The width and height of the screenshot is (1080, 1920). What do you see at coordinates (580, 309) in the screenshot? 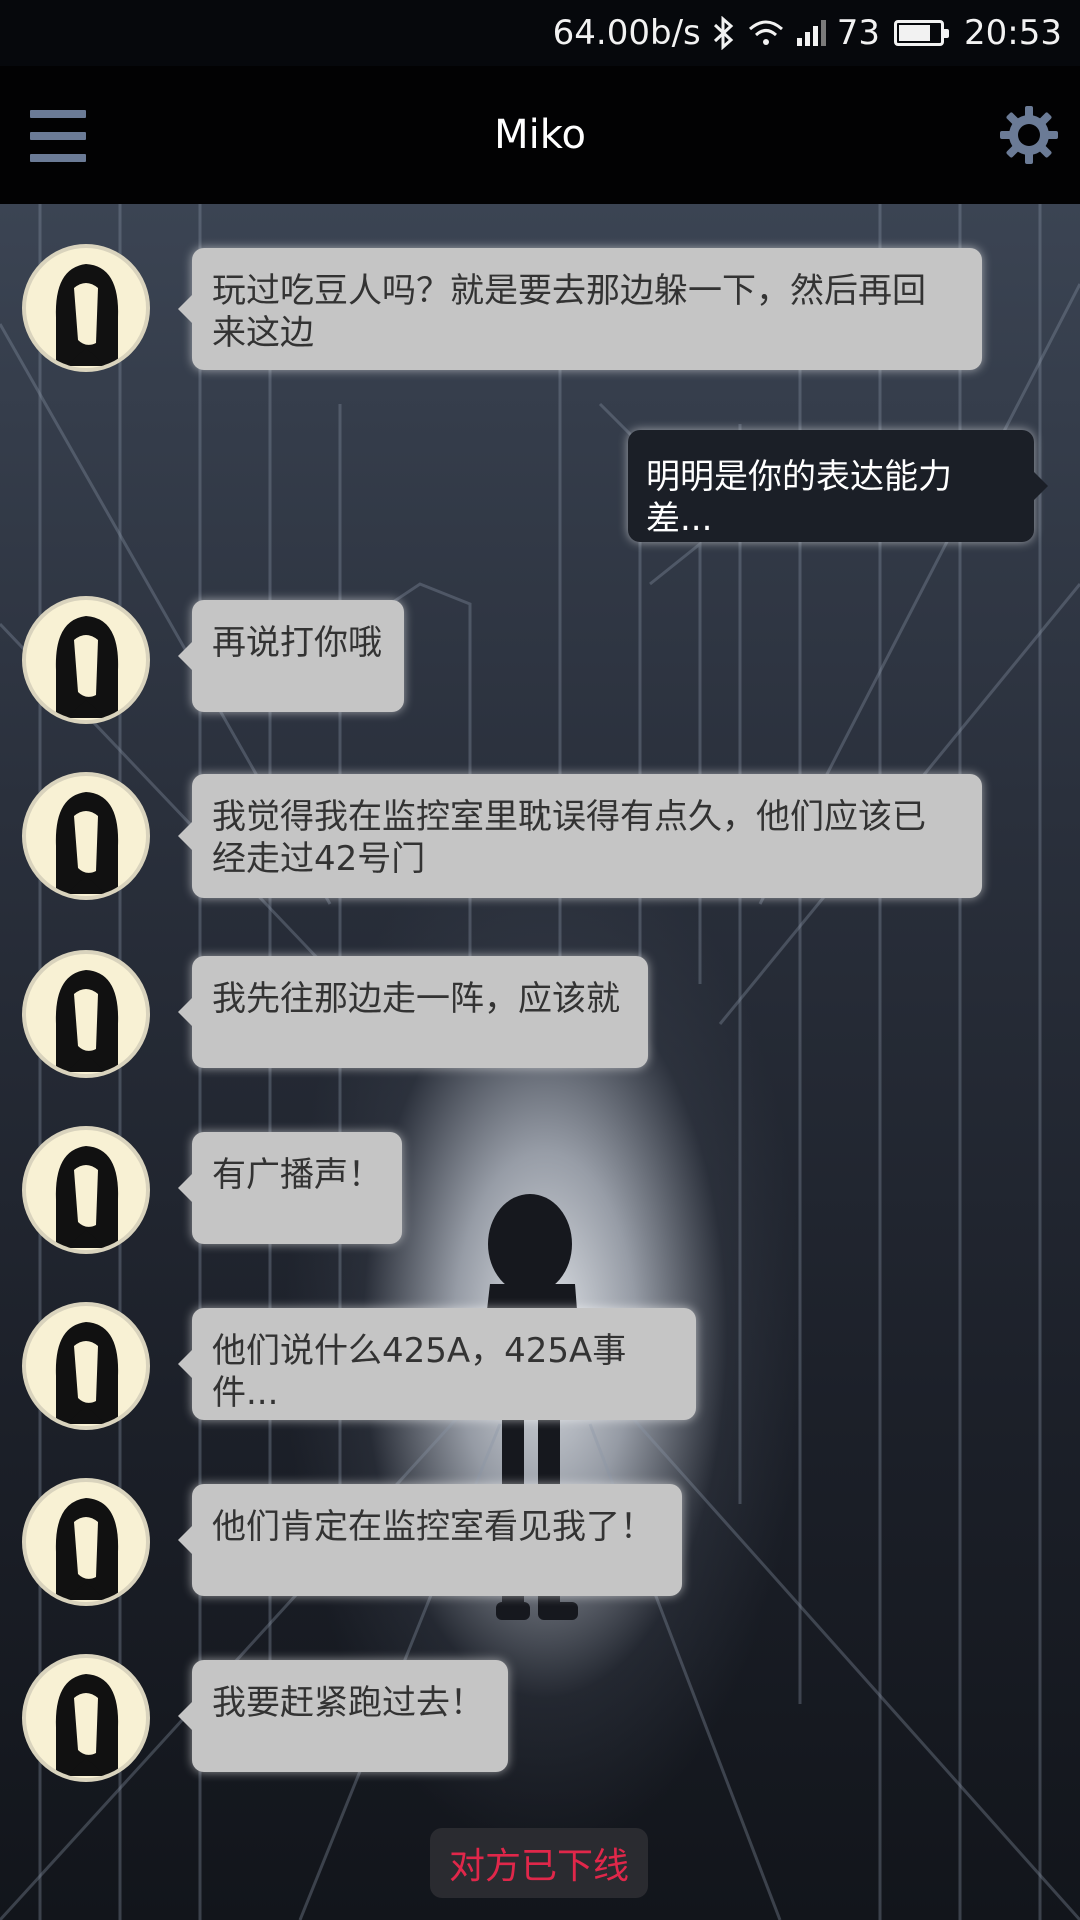
I see `message-bubble: 玩过吃豆人吗？就是要去那边躲一下，然后再回 来这边` at bounding box center [580, 309].